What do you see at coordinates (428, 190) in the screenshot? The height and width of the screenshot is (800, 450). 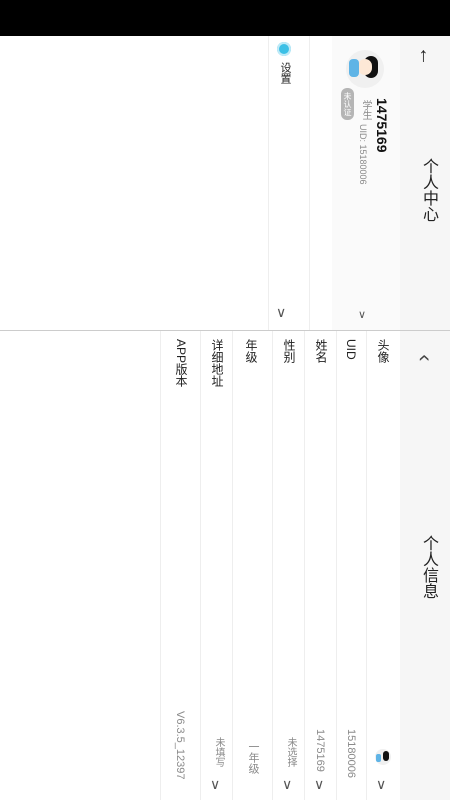 I see `page-title: 个人中心` at bounding box center [428, 190].